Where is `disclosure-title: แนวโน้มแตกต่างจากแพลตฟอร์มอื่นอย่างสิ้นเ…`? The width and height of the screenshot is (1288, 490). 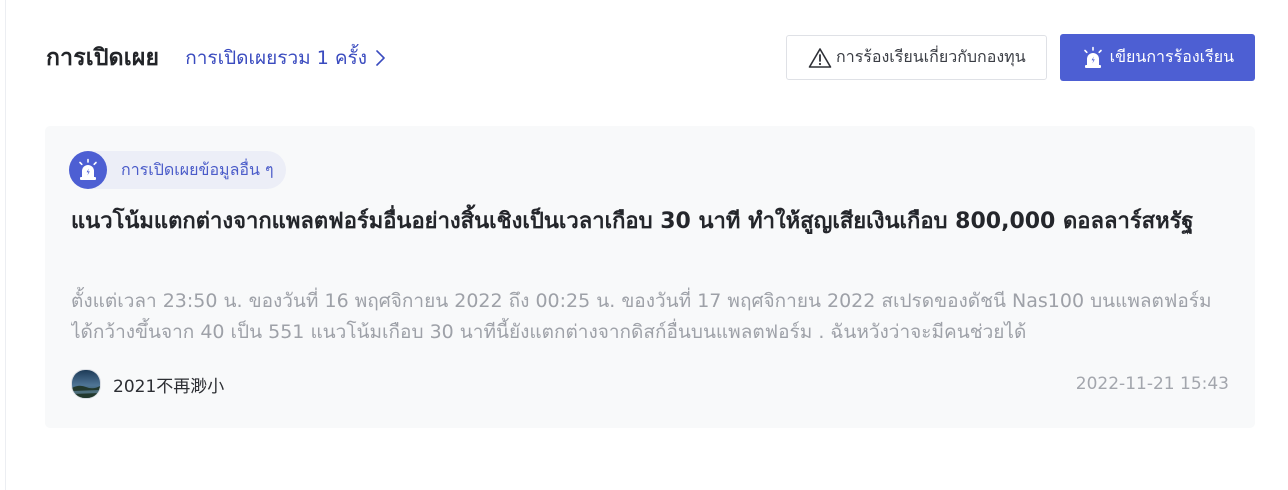
disclosure-title: แนวโน้มแตกต่างจากแพลตฟอร์มอื่นอย่างสิ้นเ… is located at coordinates (651, 222).